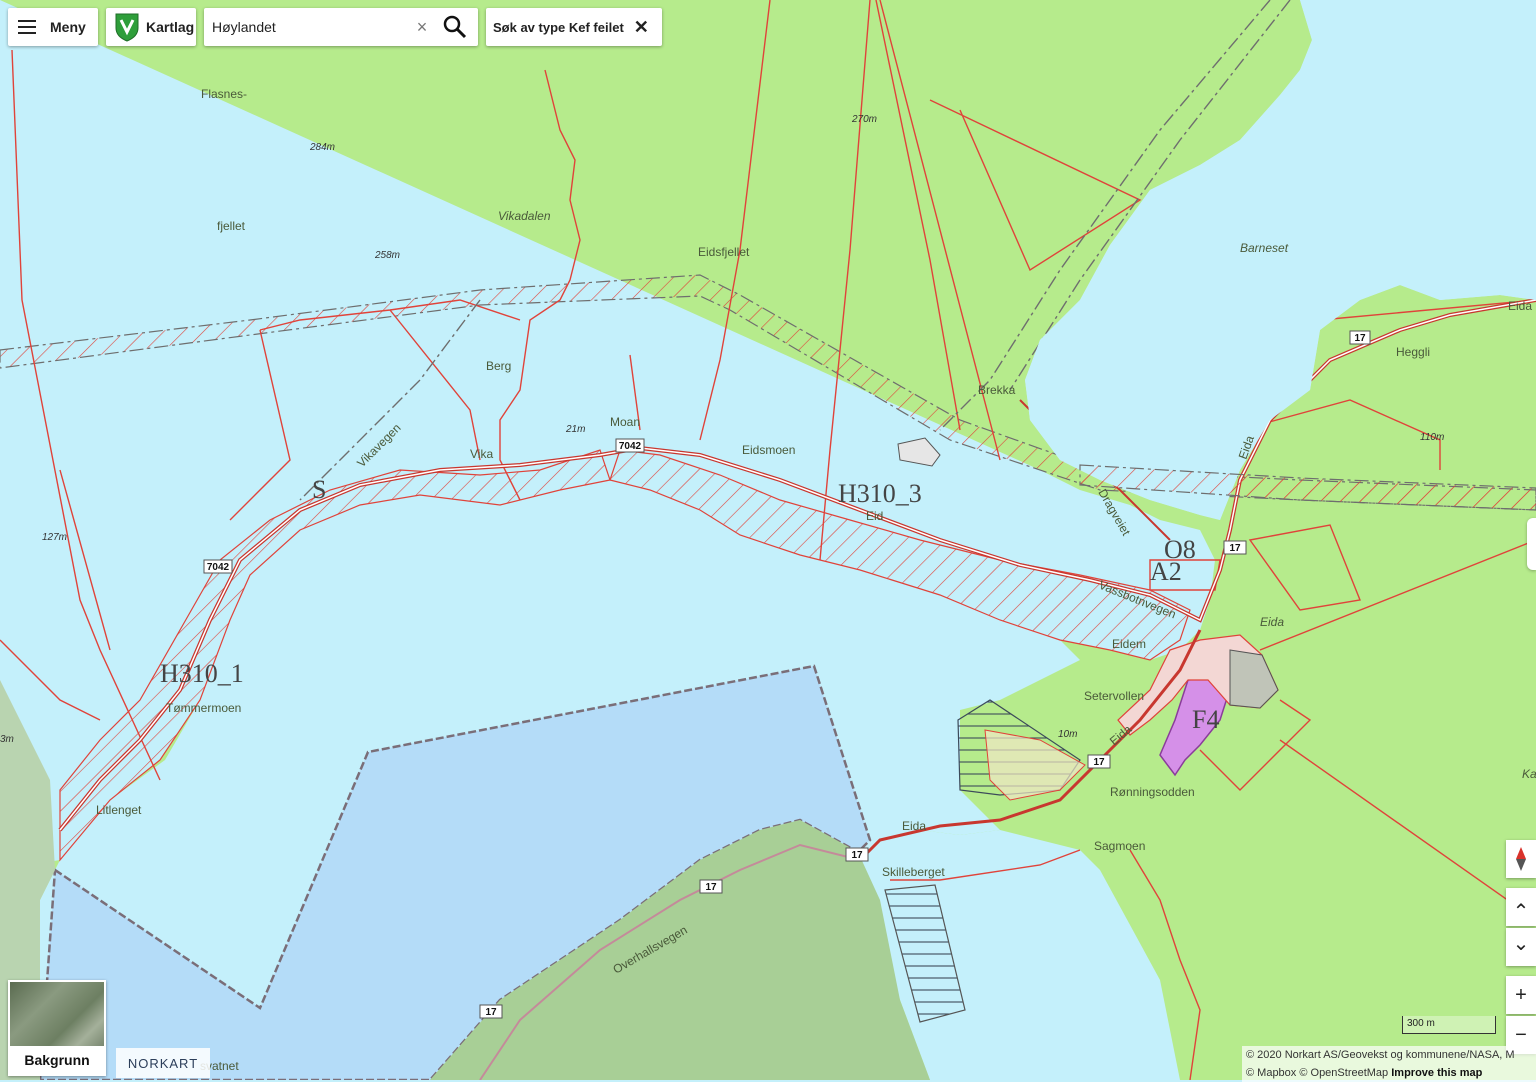  I want to click on zone-label-a2: A2, so click(1166, 571).